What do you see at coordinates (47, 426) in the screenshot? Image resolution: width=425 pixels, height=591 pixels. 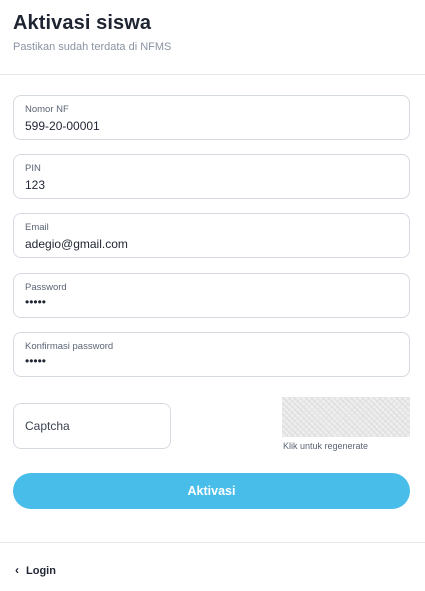 I see `captcha-placeholder: Captcha` at bounding box center [47, 426].